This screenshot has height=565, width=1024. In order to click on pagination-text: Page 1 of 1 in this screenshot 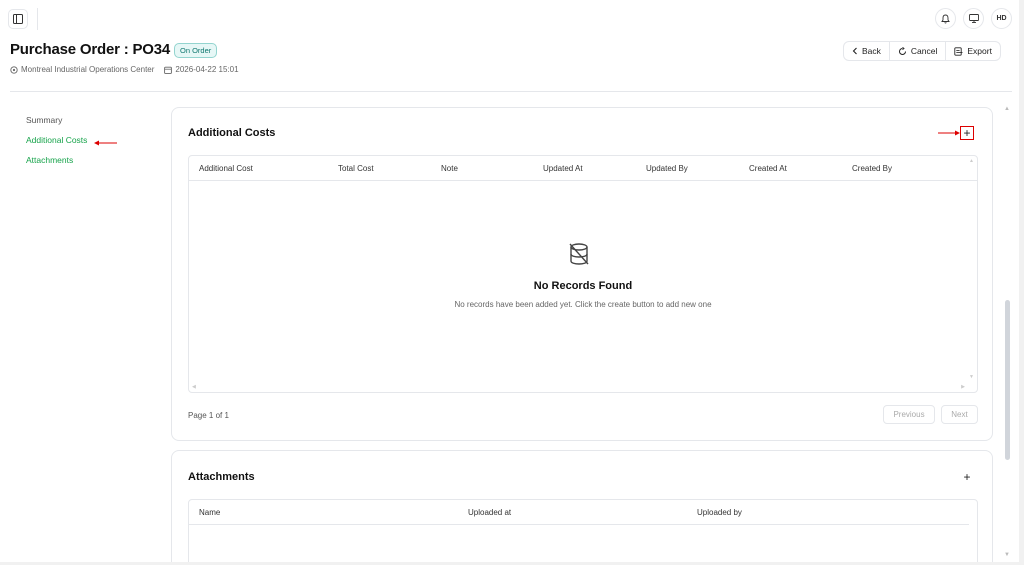, I will do `click(208, 415)`.